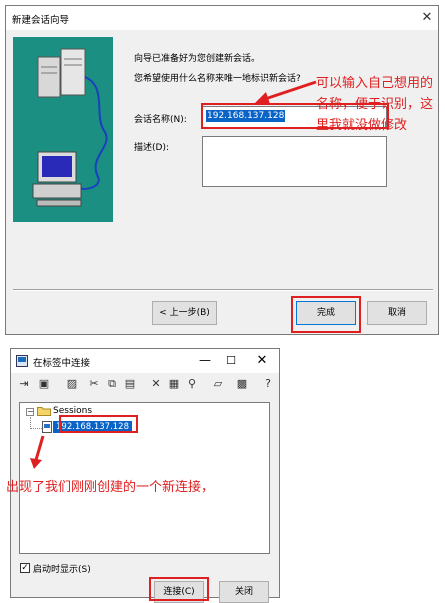  I want to click on connect-titlebar: 在标签中连接 — ☐ ✕, so click(145, 361).